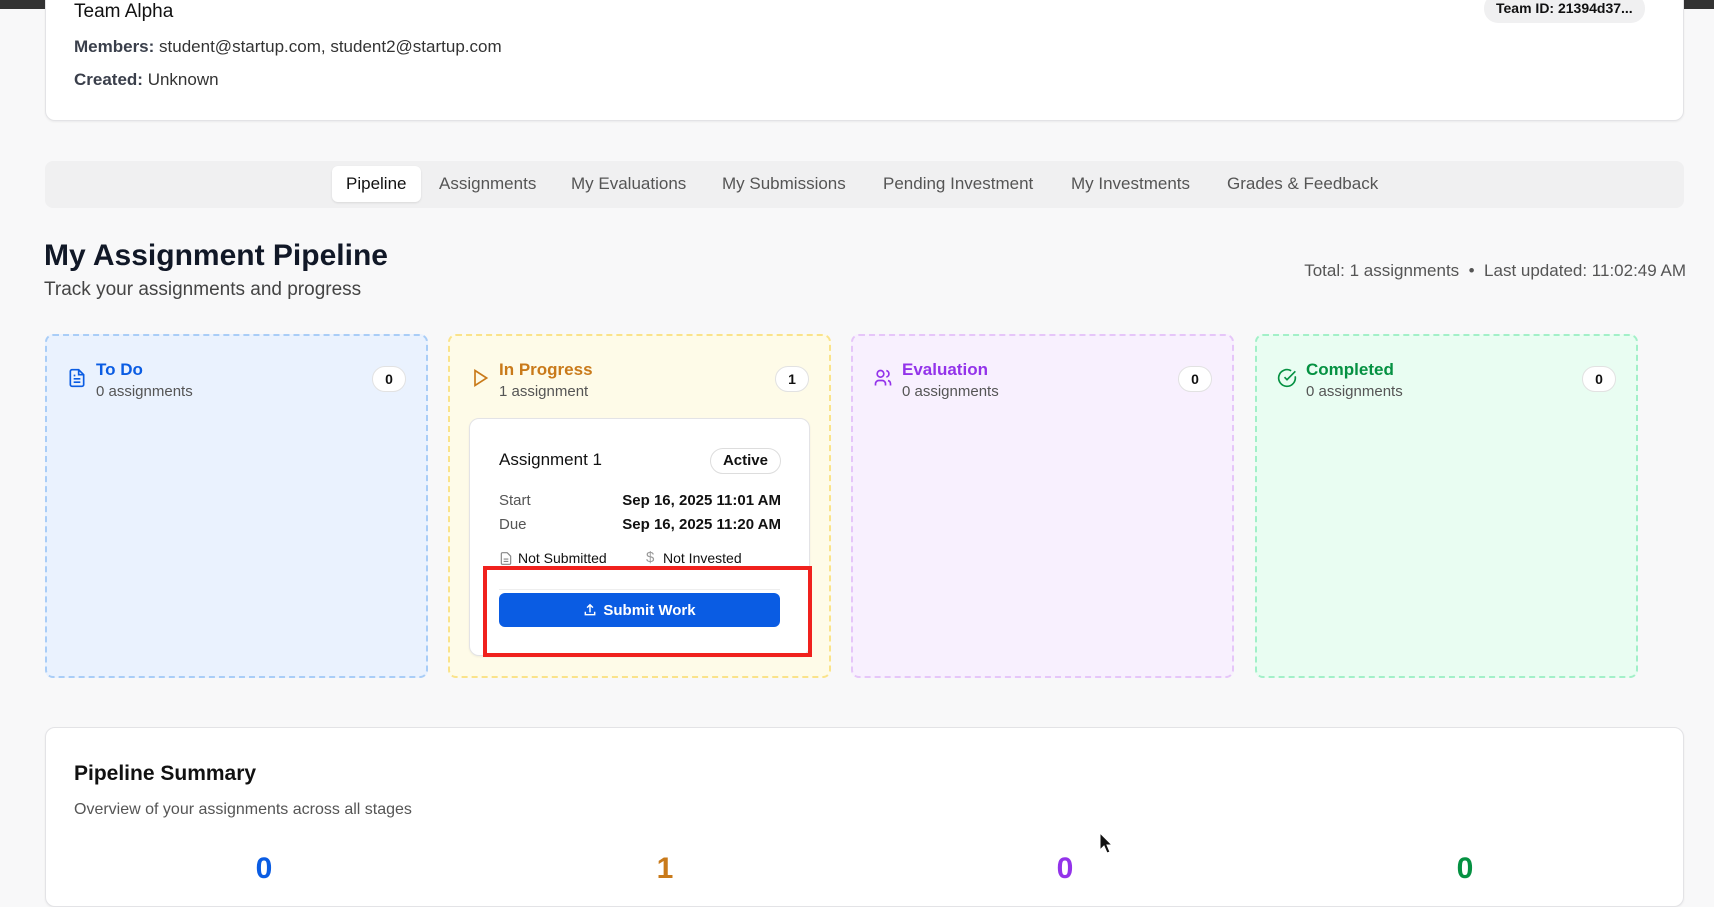 The height and width of the screenshot is (907, 1714). What do you see at coordinates (1287, 378) in the screenshot?
I see `check-circle-icon` at bounding box center [1287, 378].